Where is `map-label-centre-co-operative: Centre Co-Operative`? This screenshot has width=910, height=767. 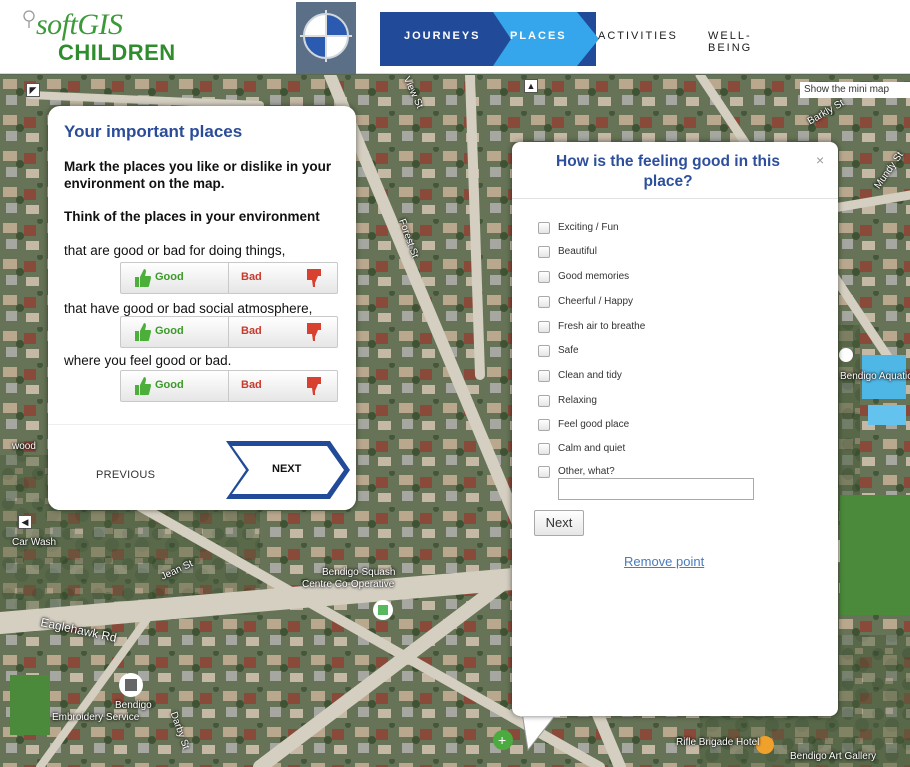 map-label-centre-co-operative: Centre Co-Operative is located at coordinates (348, 584).